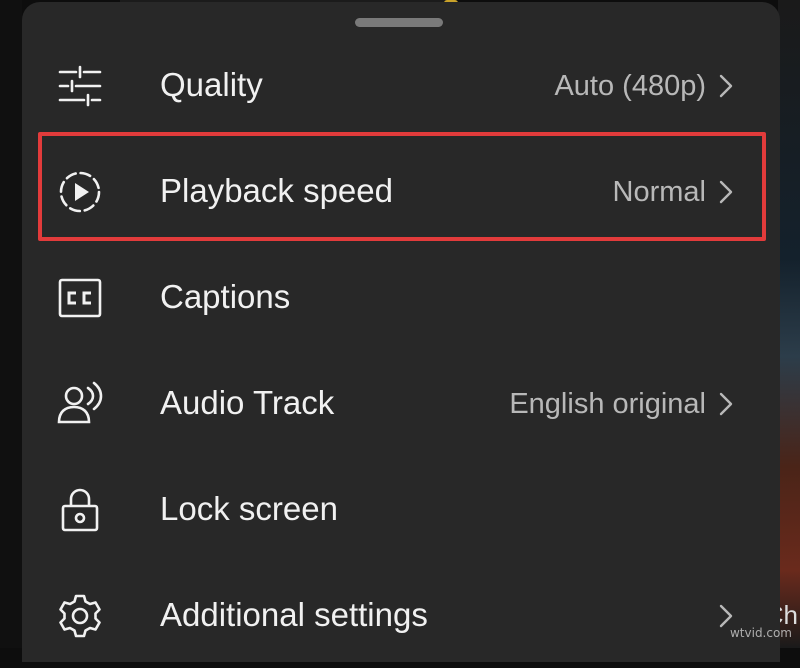 The image size is (800, 668). What do you see at coordinates (247, 402) in the screenshot?
I see `menu-item-label: Audio Track` at bounding box center [247, 402].